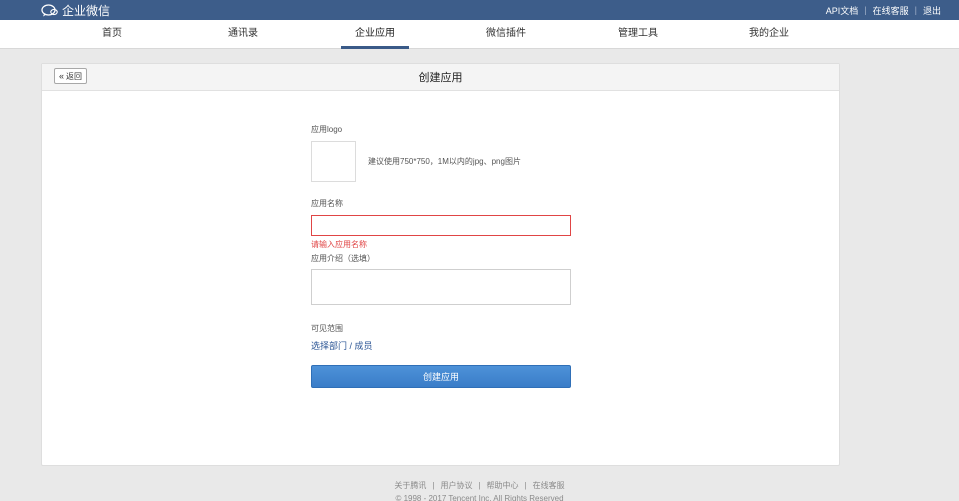 The width and height of the screenshot is (959, 501). Describe the element at coordinates (444, 161) in the screenshot. I see `logo-hint: 建议使用750*750，1M以内的jpg、png图片` at that location.